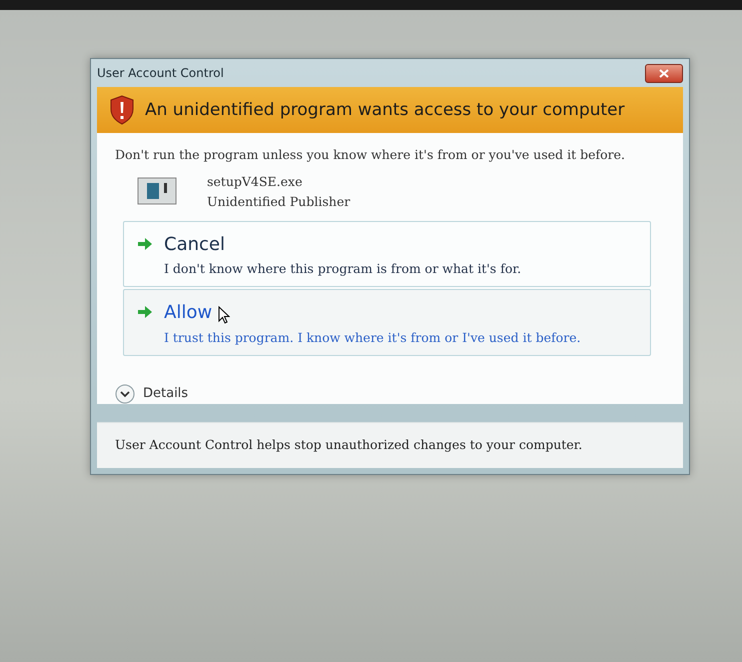 The width and height of the screenshot is (742, 662). Describe the element at coordinates (390, 445) in the screenshot. I see `footer-note: User Account Control helps stop unauthorized changes to your computer.` at that location.